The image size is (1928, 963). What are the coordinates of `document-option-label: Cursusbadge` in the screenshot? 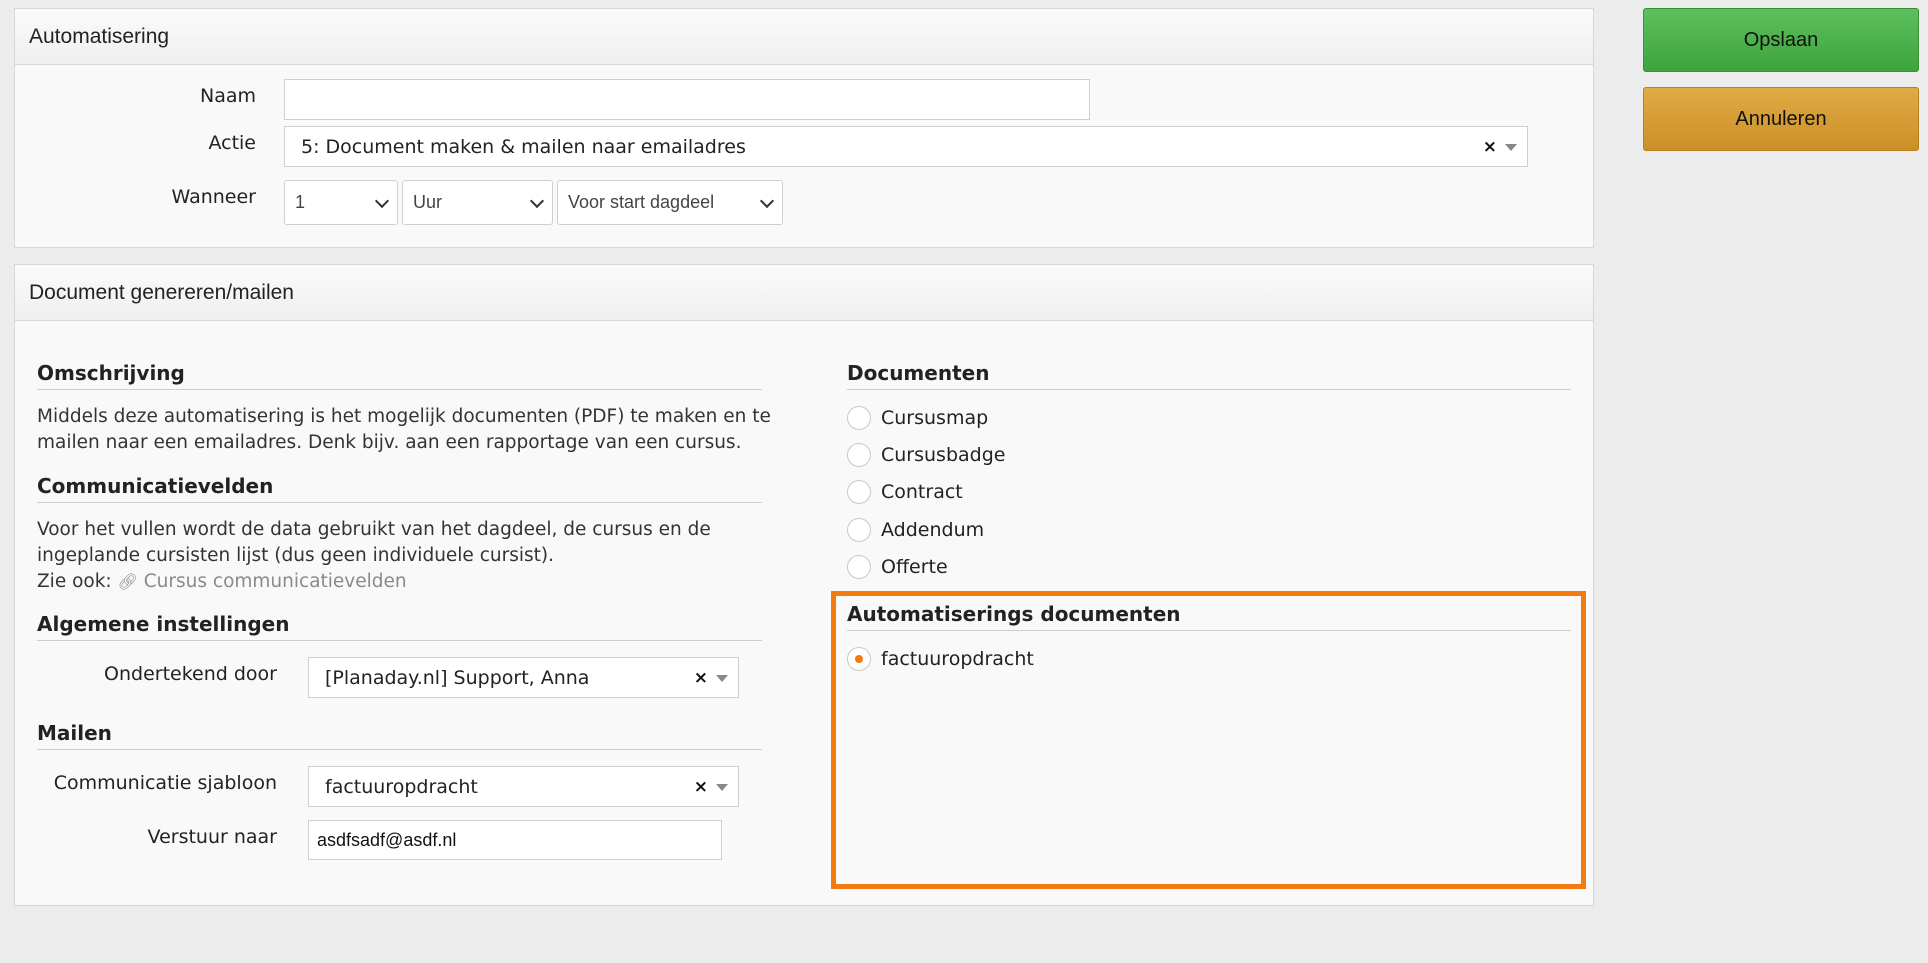 It's located at (943, 455).